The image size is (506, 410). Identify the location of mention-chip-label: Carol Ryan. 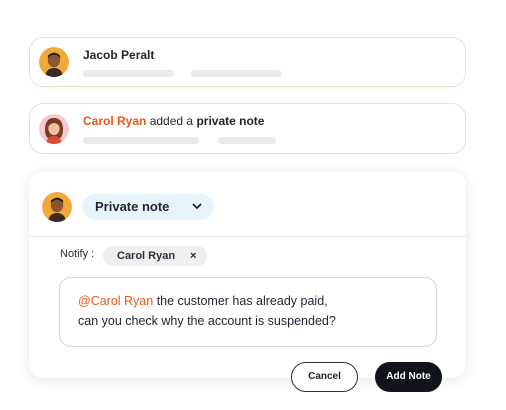
(146, 256).